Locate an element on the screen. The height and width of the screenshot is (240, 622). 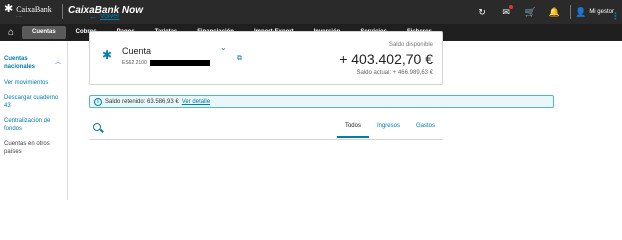
movements-search-row: Todos Ingresos Gastos is located at coordinates (266, 129).